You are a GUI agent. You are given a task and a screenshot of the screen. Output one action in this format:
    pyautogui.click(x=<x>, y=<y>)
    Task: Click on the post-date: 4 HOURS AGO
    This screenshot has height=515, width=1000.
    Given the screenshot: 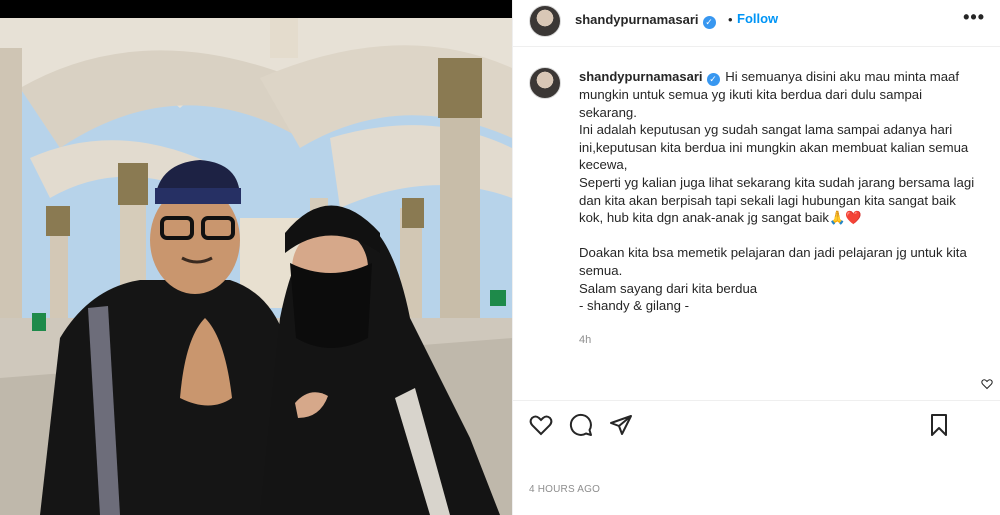 What is the action you would take?
    pyautogui.click(x=564, y=489)
    